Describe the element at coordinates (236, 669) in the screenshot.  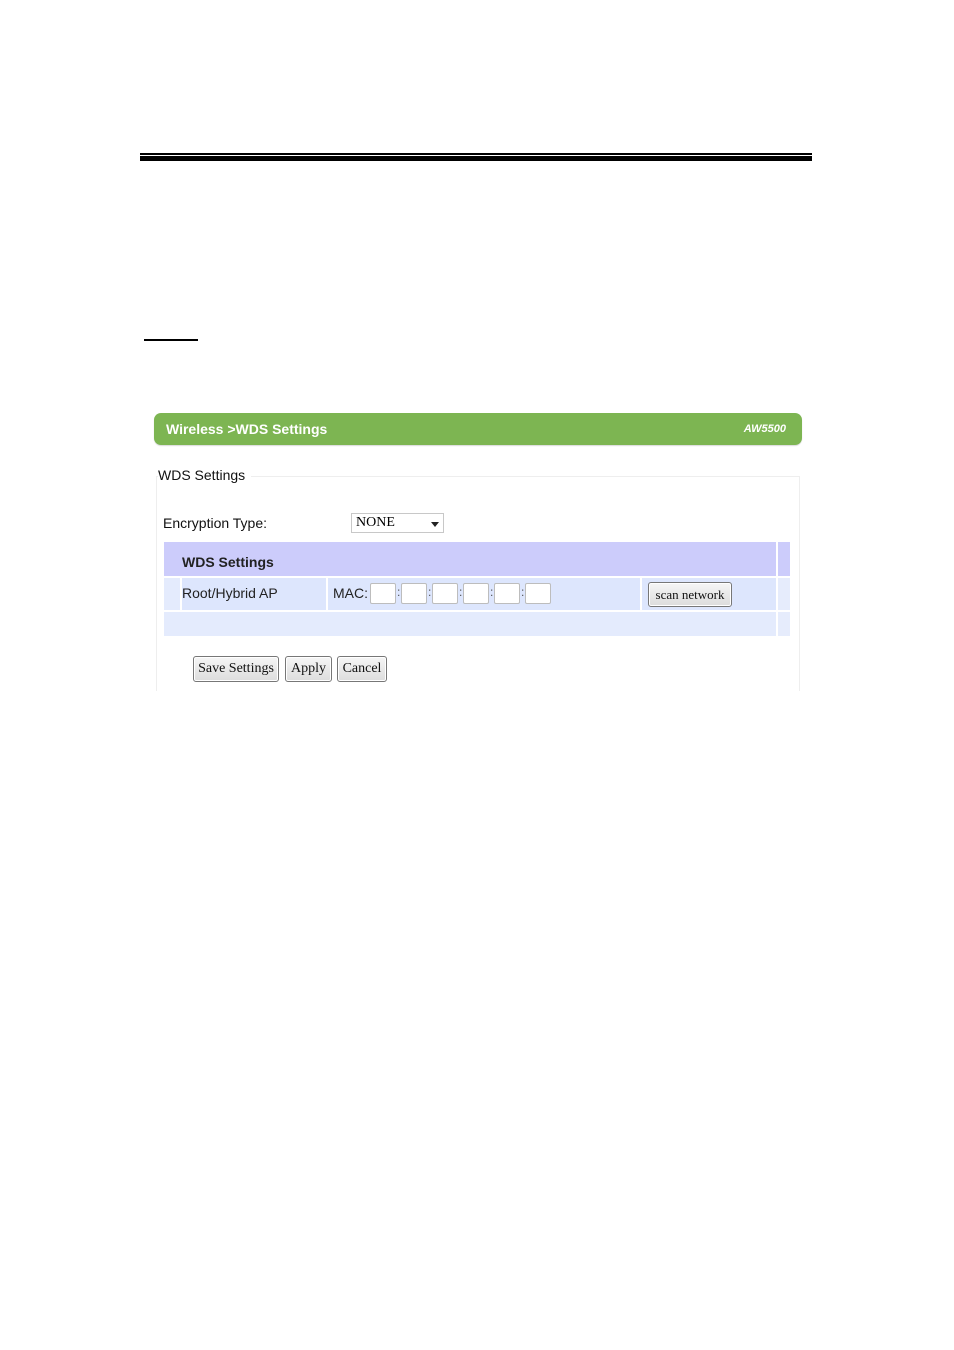
I see `save-settings-button: Save Settings` at that location.